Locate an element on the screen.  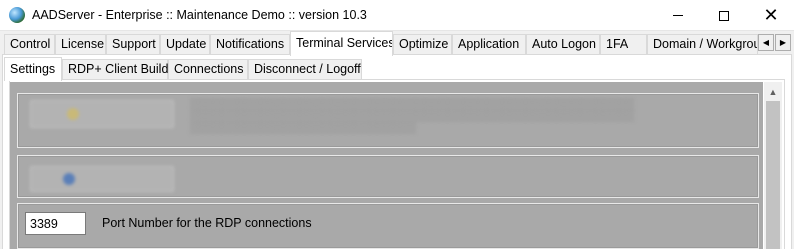
tab-scroll-left-icon: ◀ is located at coordinates (766, 42).